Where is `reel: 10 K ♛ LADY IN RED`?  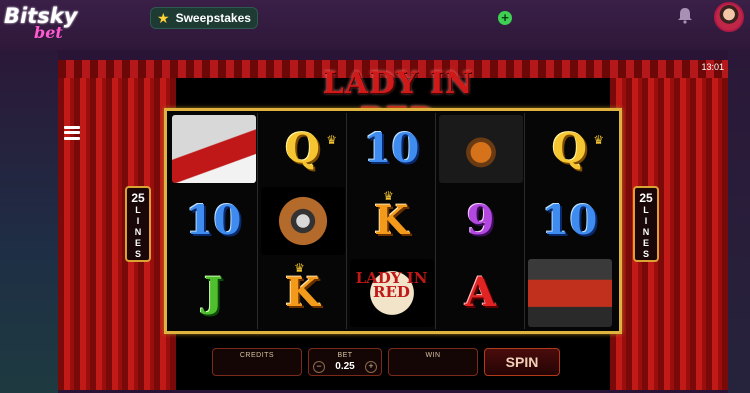 reel: 10 K ♛ LADY IN RED is located at coordinates (391, 221).